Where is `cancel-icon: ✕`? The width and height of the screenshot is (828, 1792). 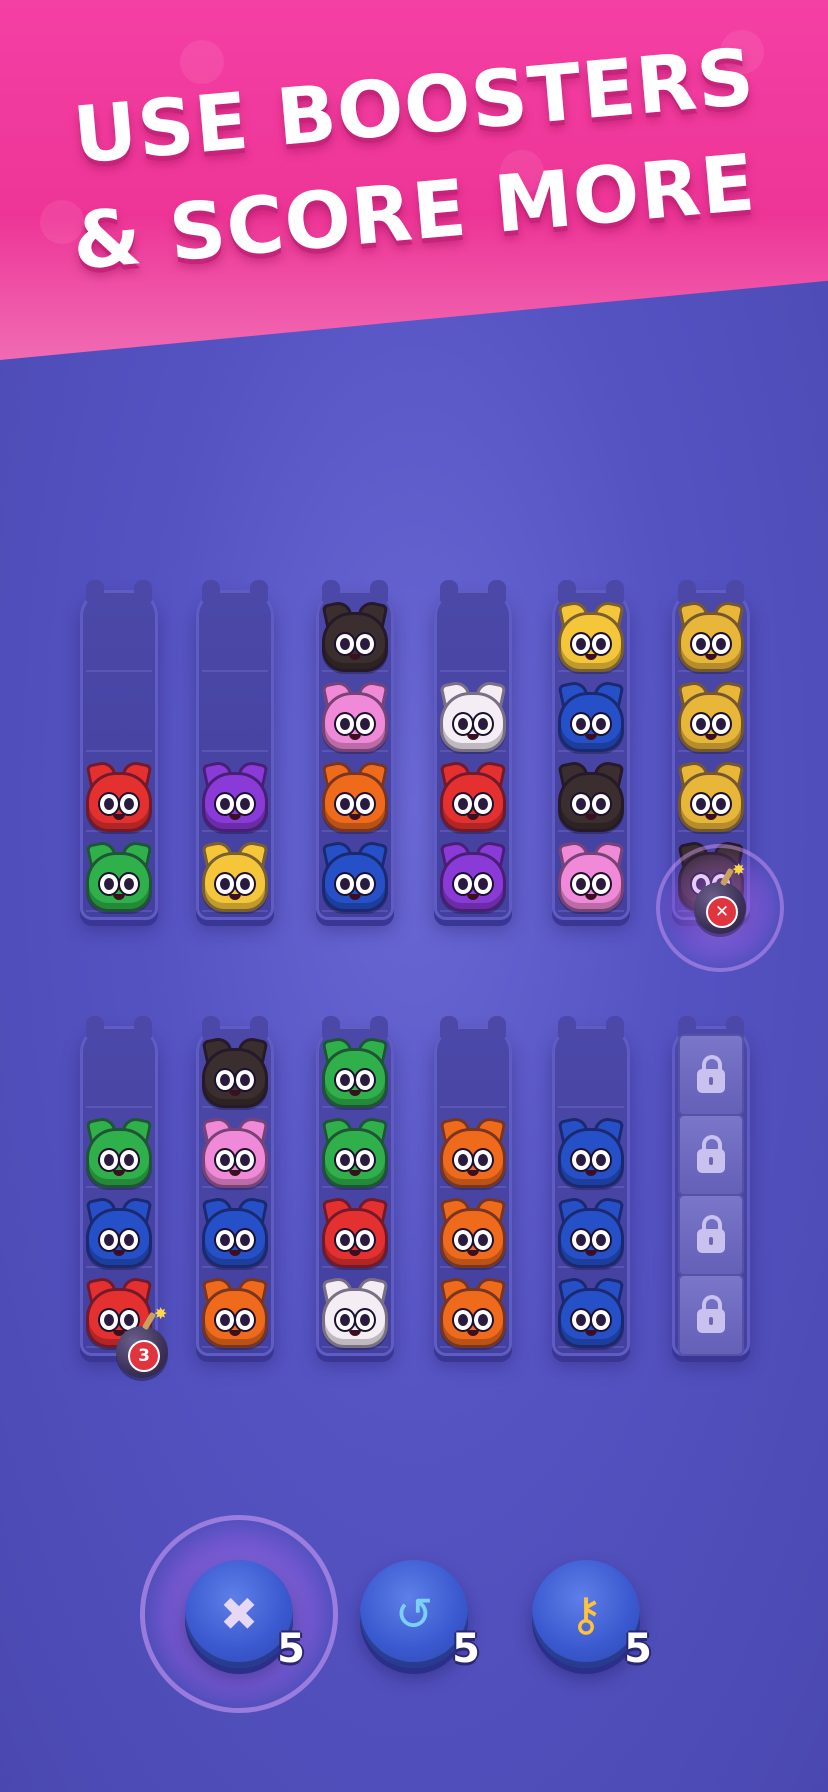 cancel-icon: ✕ is located at coordinates (722, 912).